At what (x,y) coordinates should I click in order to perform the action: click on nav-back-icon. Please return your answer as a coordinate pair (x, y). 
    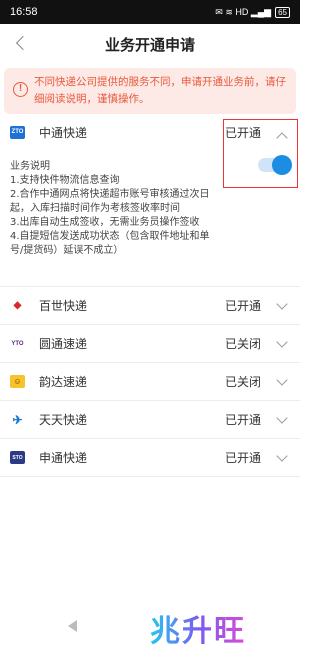
    Looking at the image, I should click on (72, 626).